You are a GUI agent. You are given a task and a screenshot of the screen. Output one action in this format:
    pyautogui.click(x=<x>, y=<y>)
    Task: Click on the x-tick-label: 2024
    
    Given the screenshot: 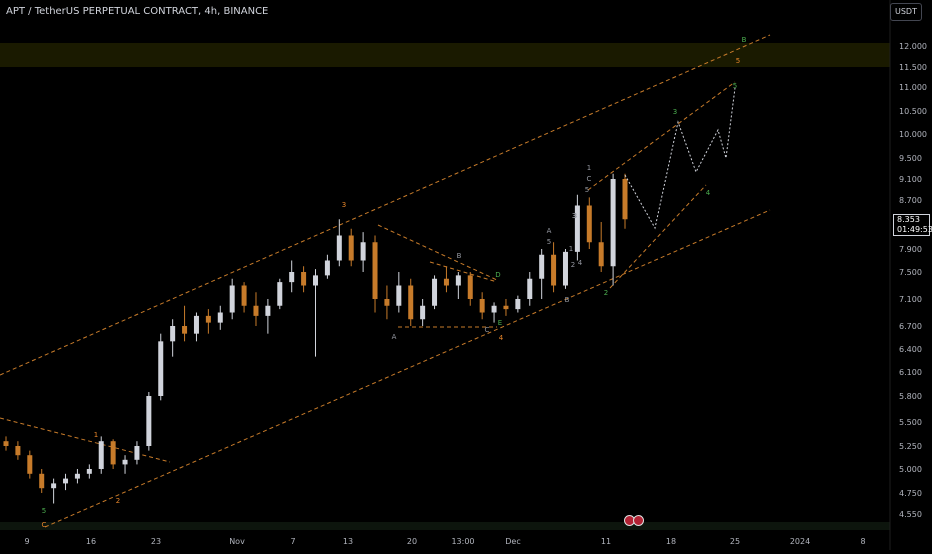 What is the action you would take?
    pyautogui.click(x=800, y=541)
    